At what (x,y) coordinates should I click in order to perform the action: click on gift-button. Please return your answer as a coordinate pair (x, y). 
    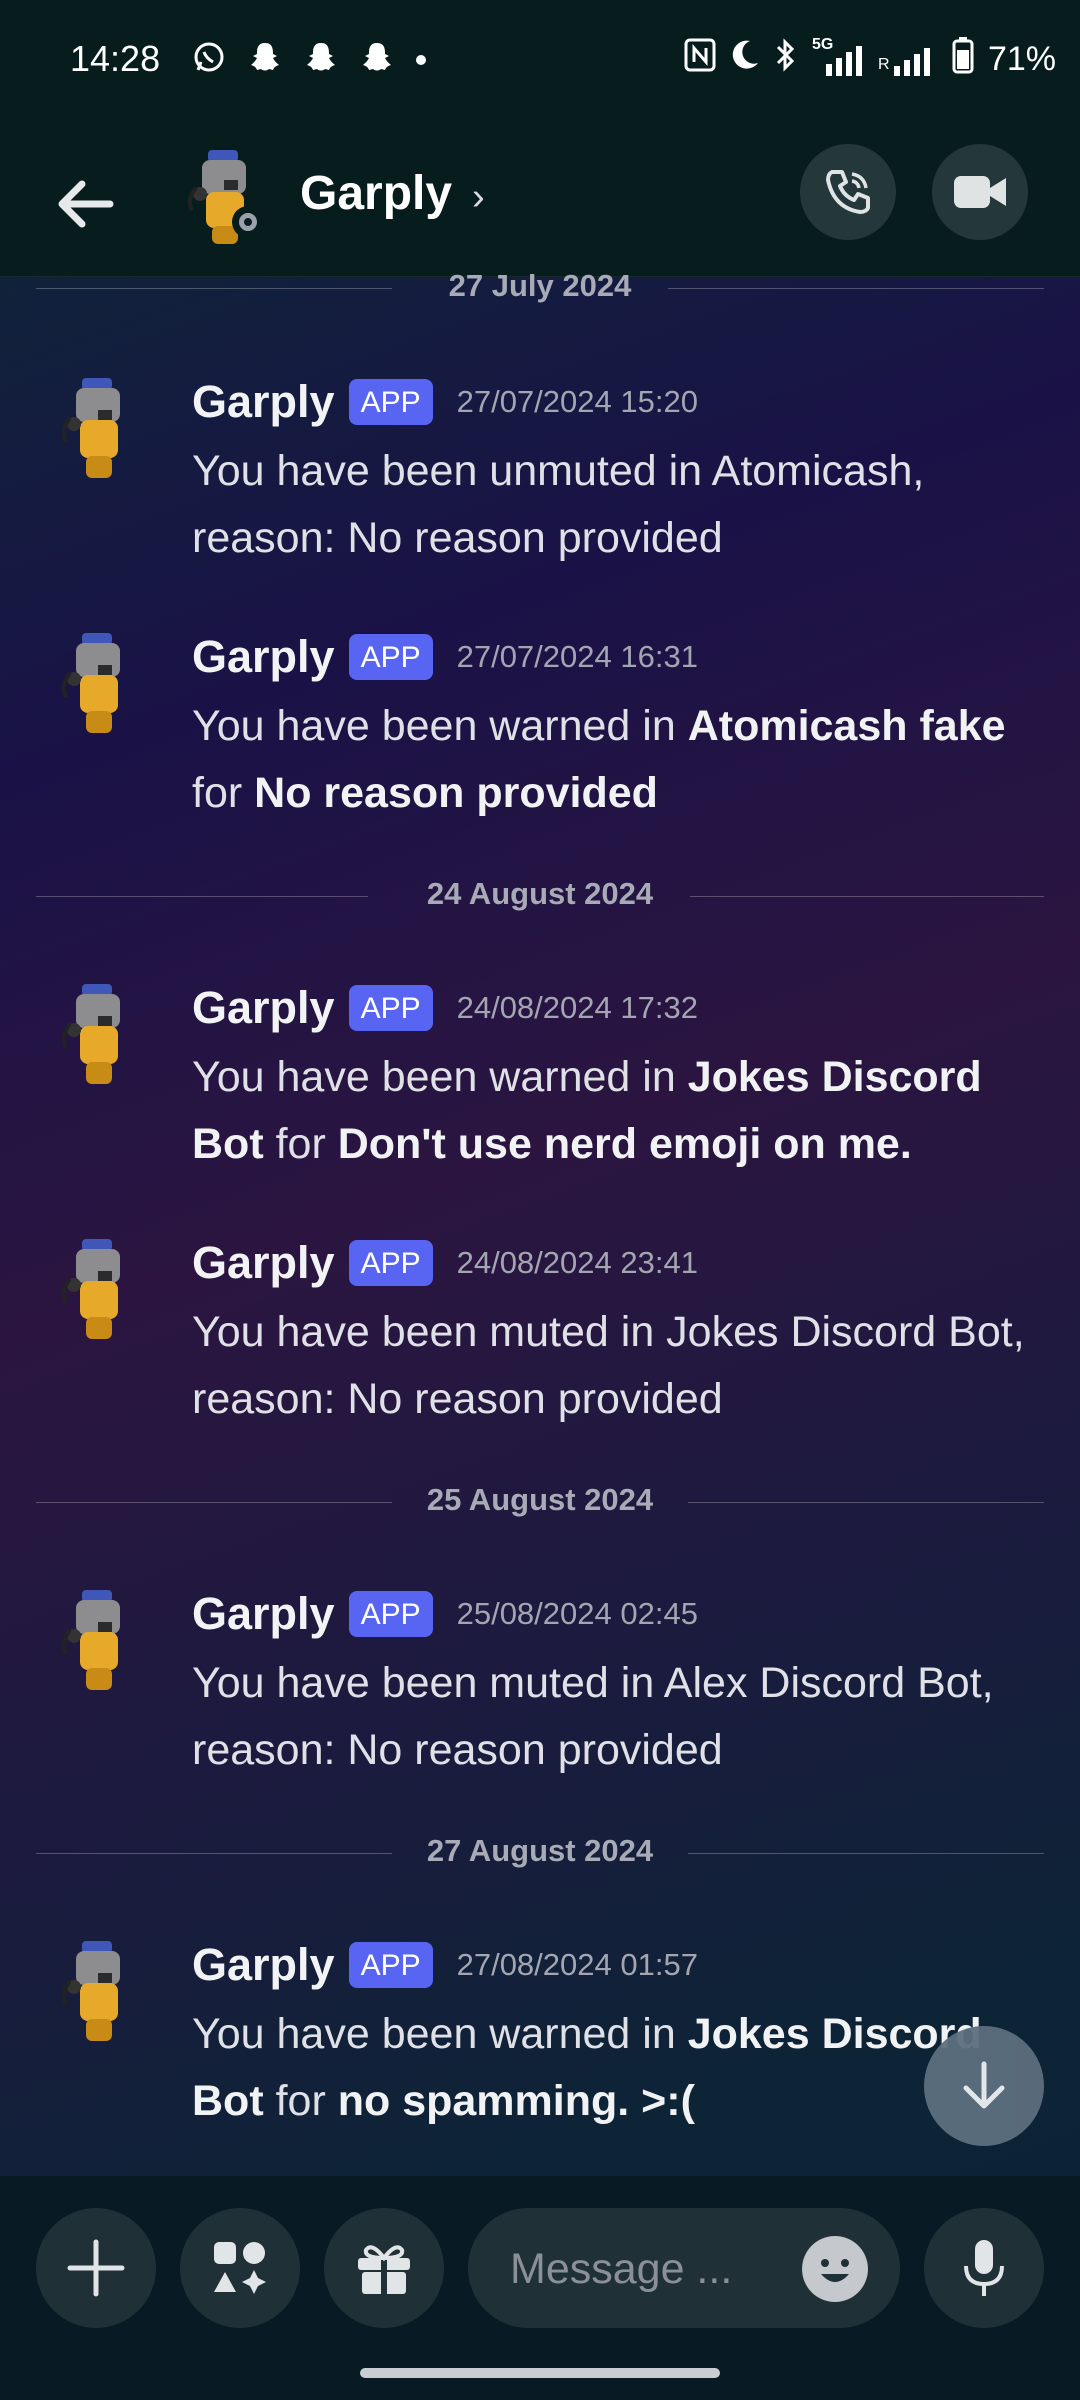
    Looking at the image, I should click on (384, 2268).